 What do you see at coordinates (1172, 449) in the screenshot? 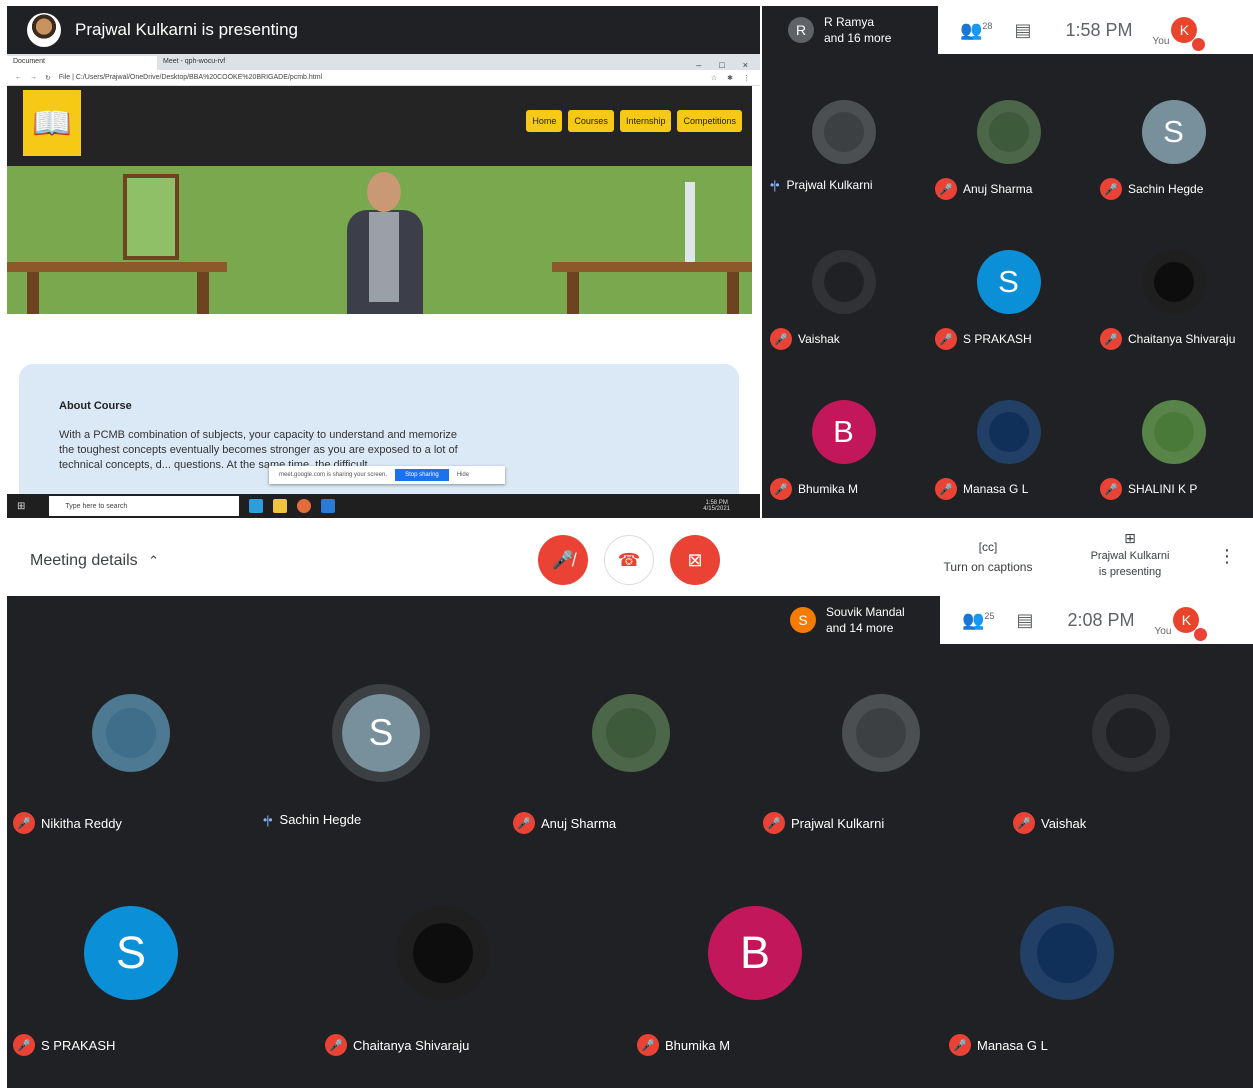
I see `participant-tile: 🎤 SHALINI K P` at bounding box center [1172, 449].